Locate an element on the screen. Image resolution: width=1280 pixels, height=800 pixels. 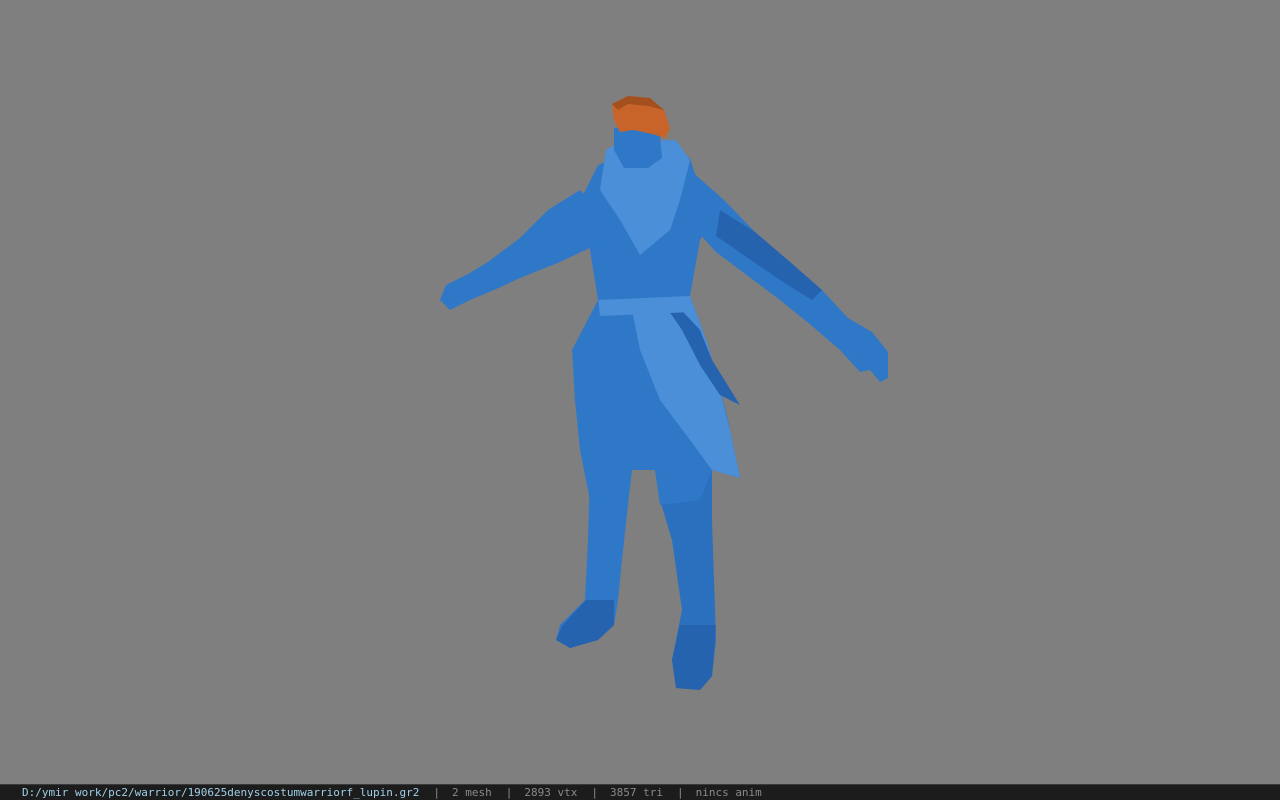
anim-status: nincs anim is located at coordinates (728, 792).